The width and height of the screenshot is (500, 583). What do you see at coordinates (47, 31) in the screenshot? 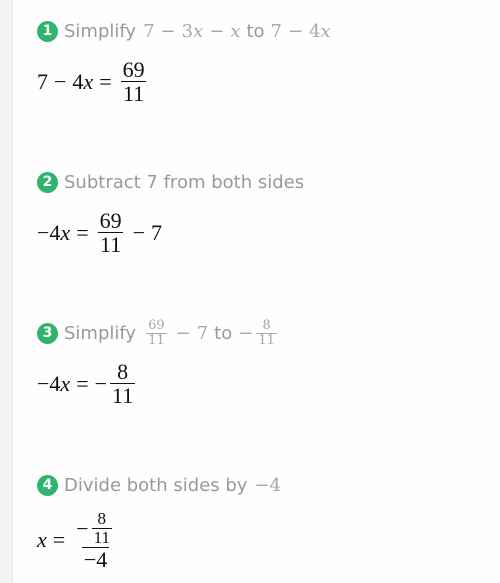
I see `step-number-badge: 1` at bounding box center [47, 31].